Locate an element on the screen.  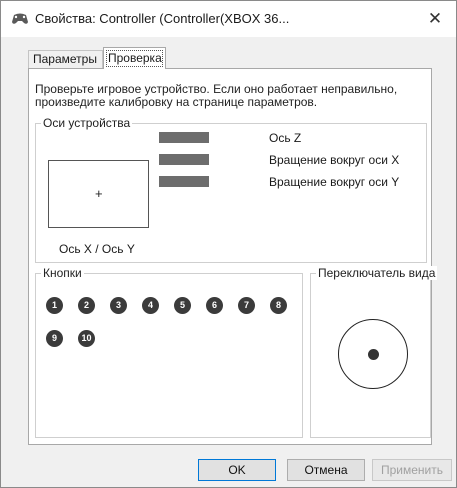
axis-ry-label: Вращение вокруг оси Y is located at coordinates (334, 182).